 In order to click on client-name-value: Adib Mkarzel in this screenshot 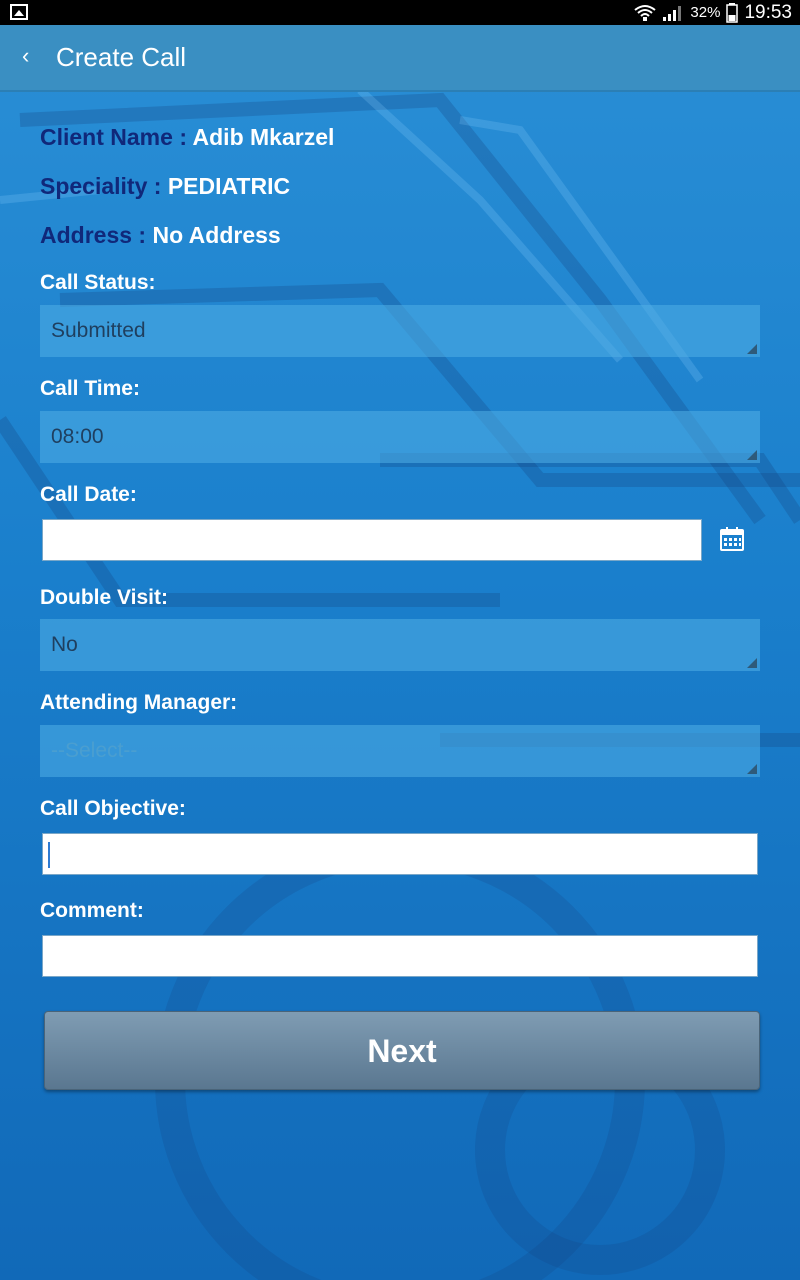, I will do `click(263, 137)`.